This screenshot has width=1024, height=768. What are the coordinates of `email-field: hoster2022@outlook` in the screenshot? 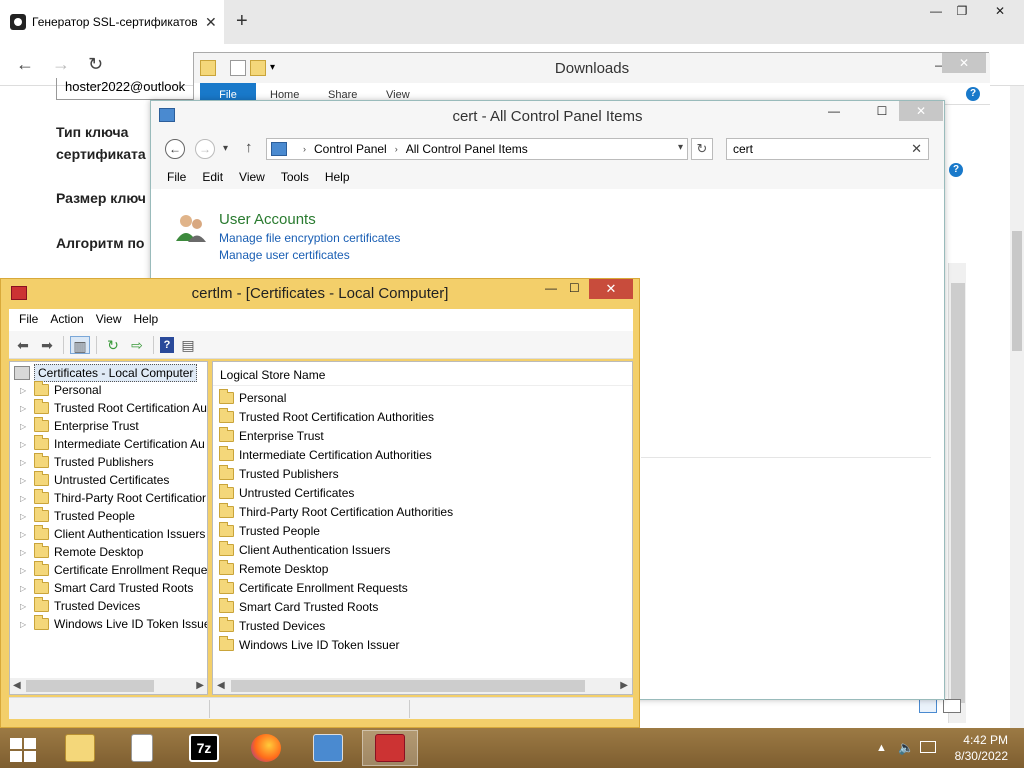 It's located at (131, 89).